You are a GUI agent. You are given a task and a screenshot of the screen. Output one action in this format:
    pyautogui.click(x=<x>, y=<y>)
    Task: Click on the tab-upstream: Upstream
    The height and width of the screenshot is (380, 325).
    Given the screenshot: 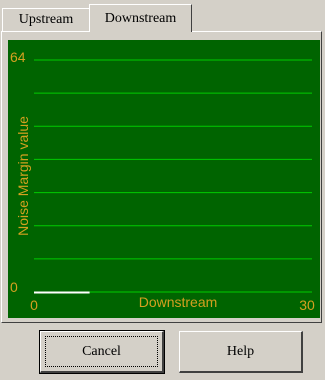 What is the action you would take?
    pyautogui.click(x=46, y=20)
    